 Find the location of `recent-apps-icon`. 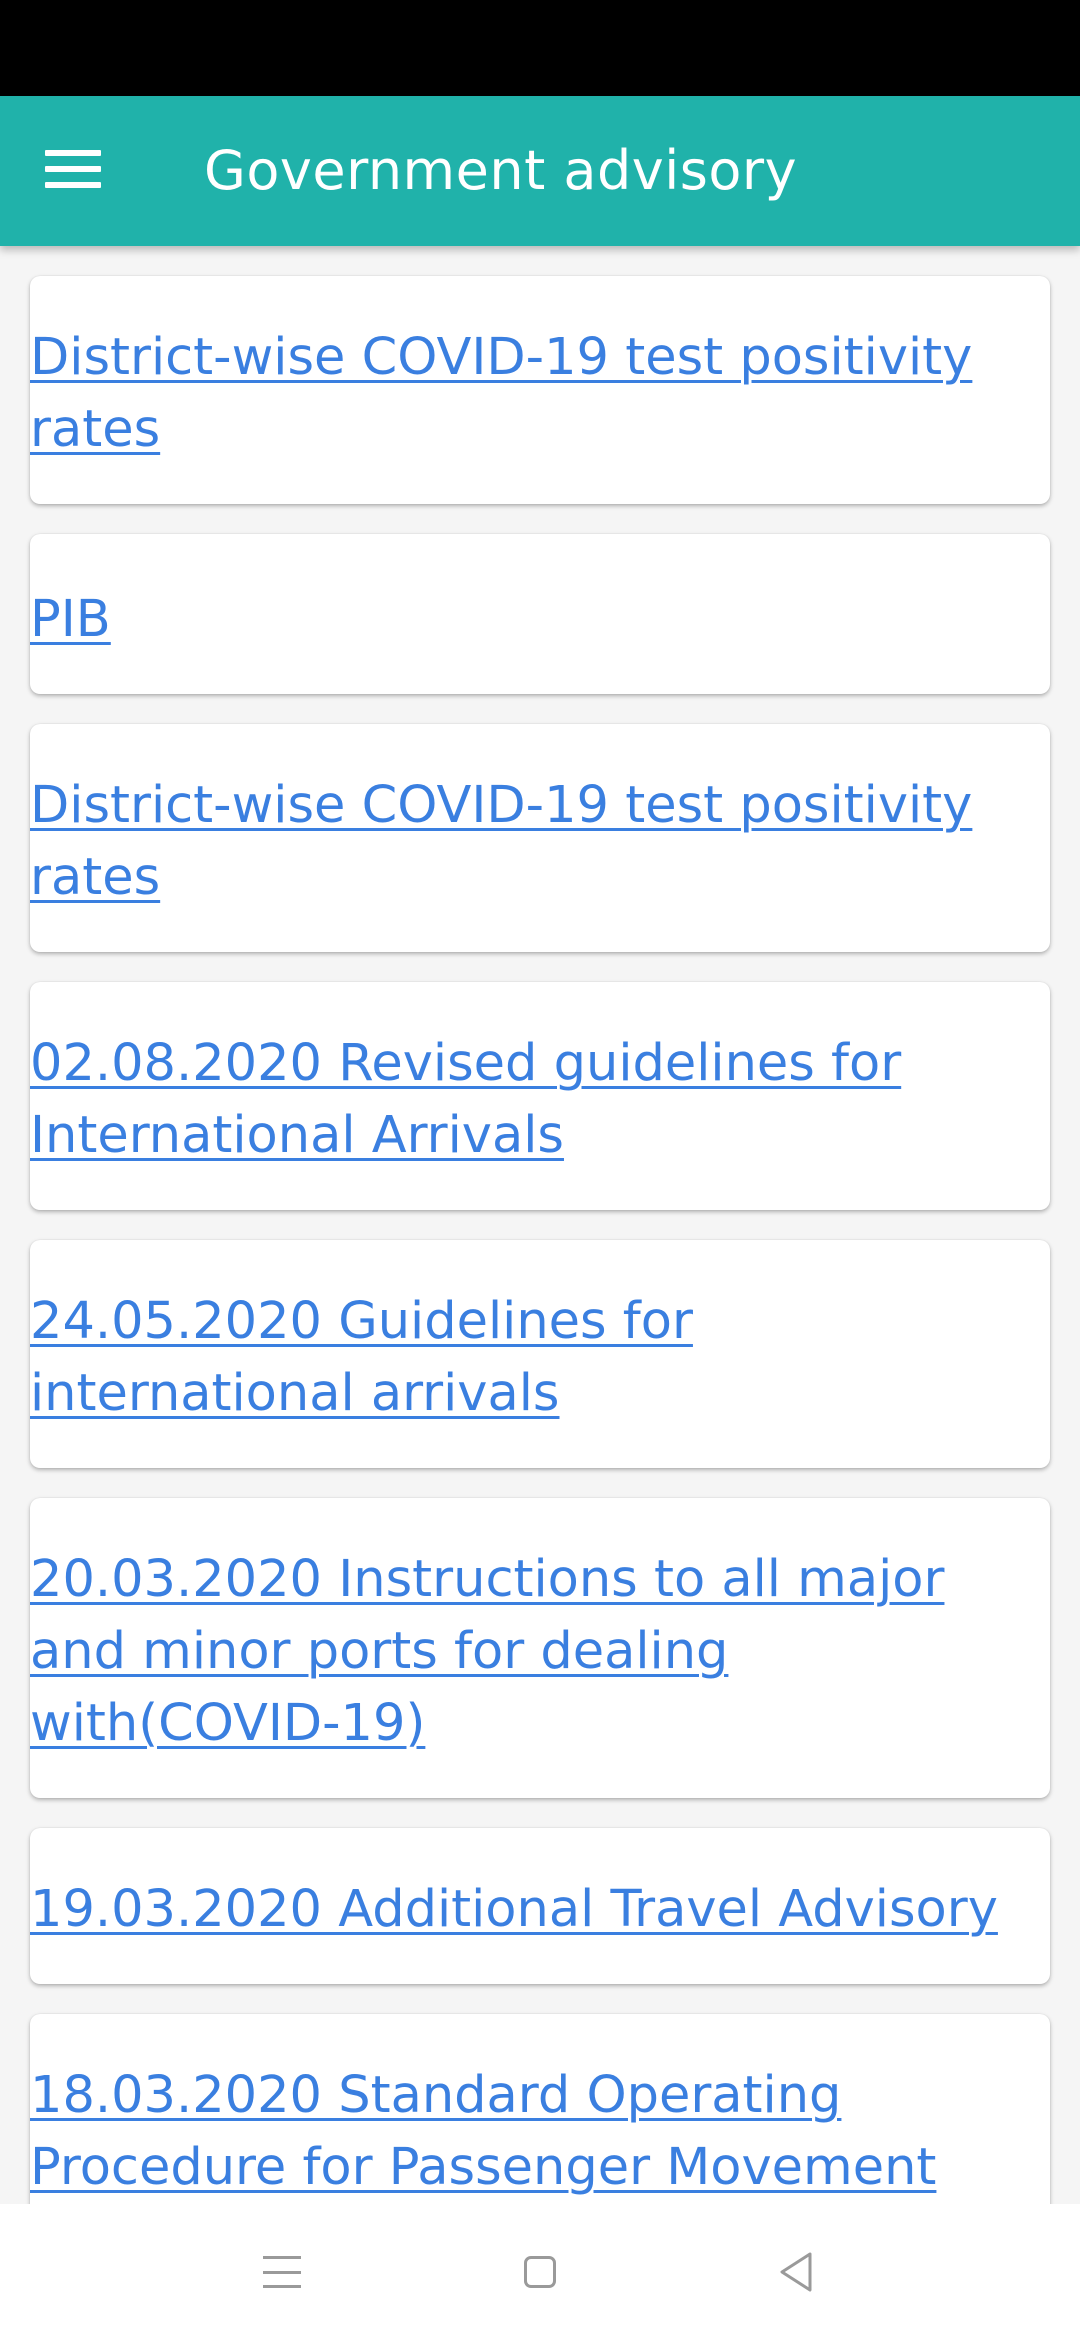

recent-apps-icon is located at coordinates (282, 2272).